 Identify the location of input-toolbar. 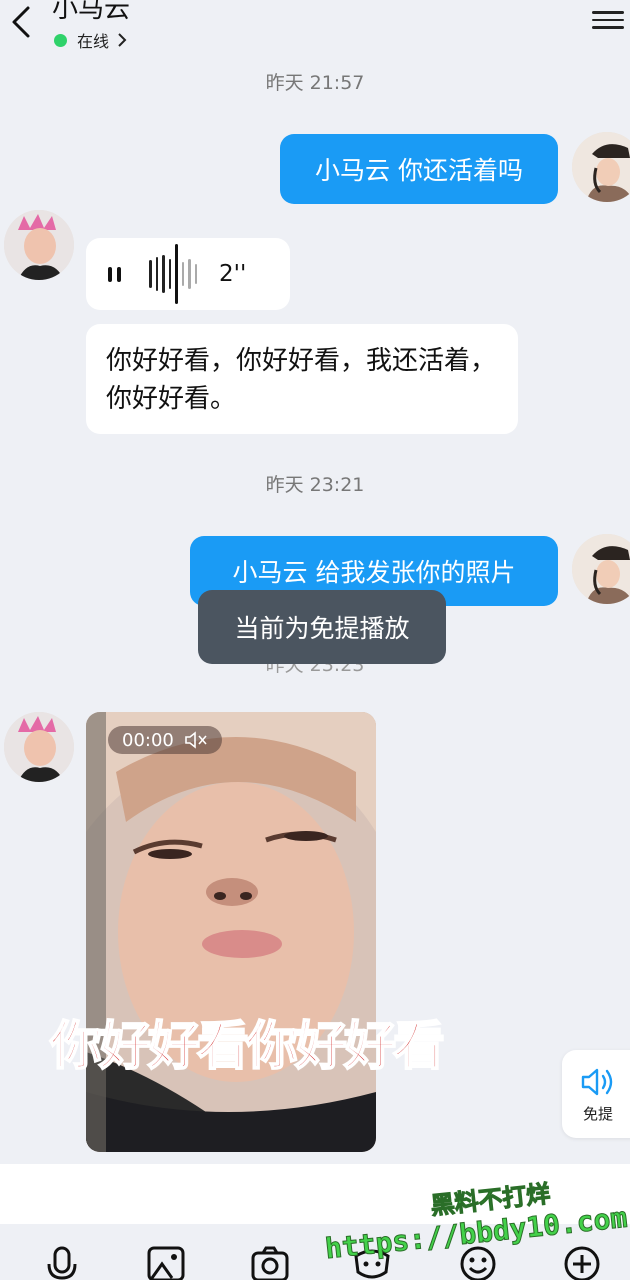
(315, 1262).